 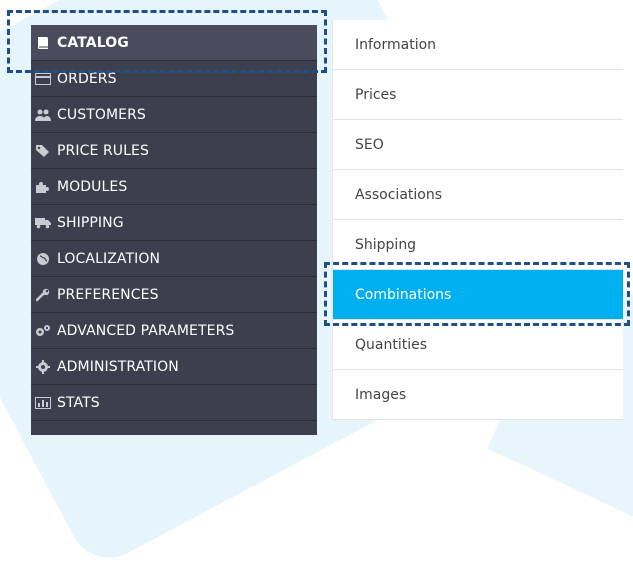 I want to click on sidebar-item-preferences: PREFERENCES, so click(x=174, y=295).